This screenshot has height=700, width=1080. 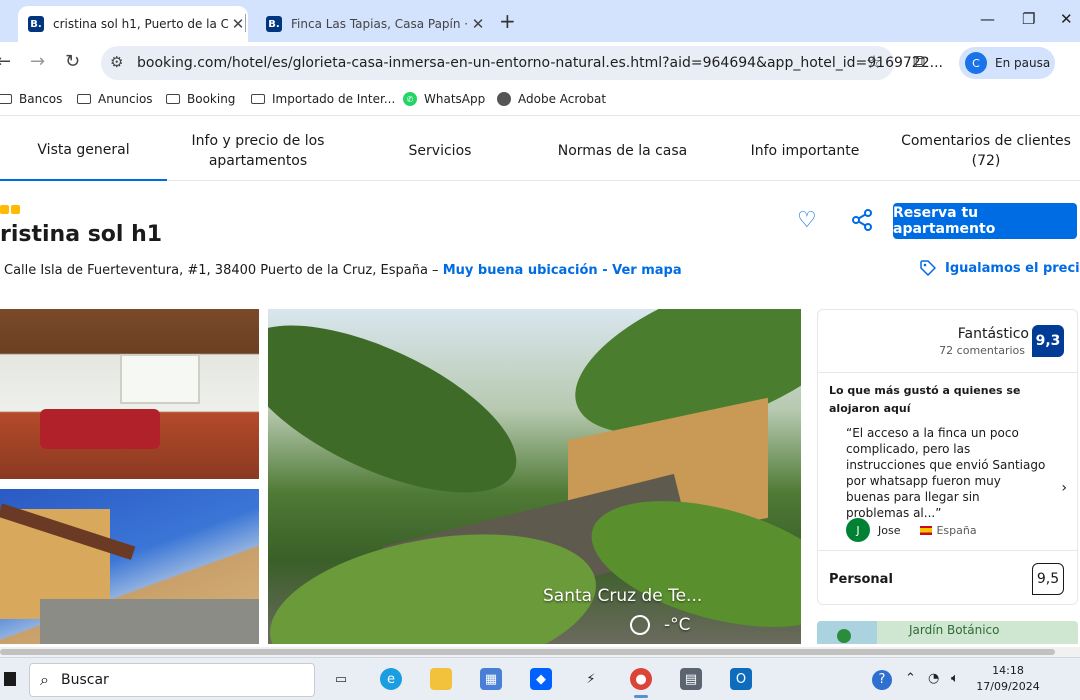 I want to click on task-view-icon: ▭, so click(x=341, y=679).